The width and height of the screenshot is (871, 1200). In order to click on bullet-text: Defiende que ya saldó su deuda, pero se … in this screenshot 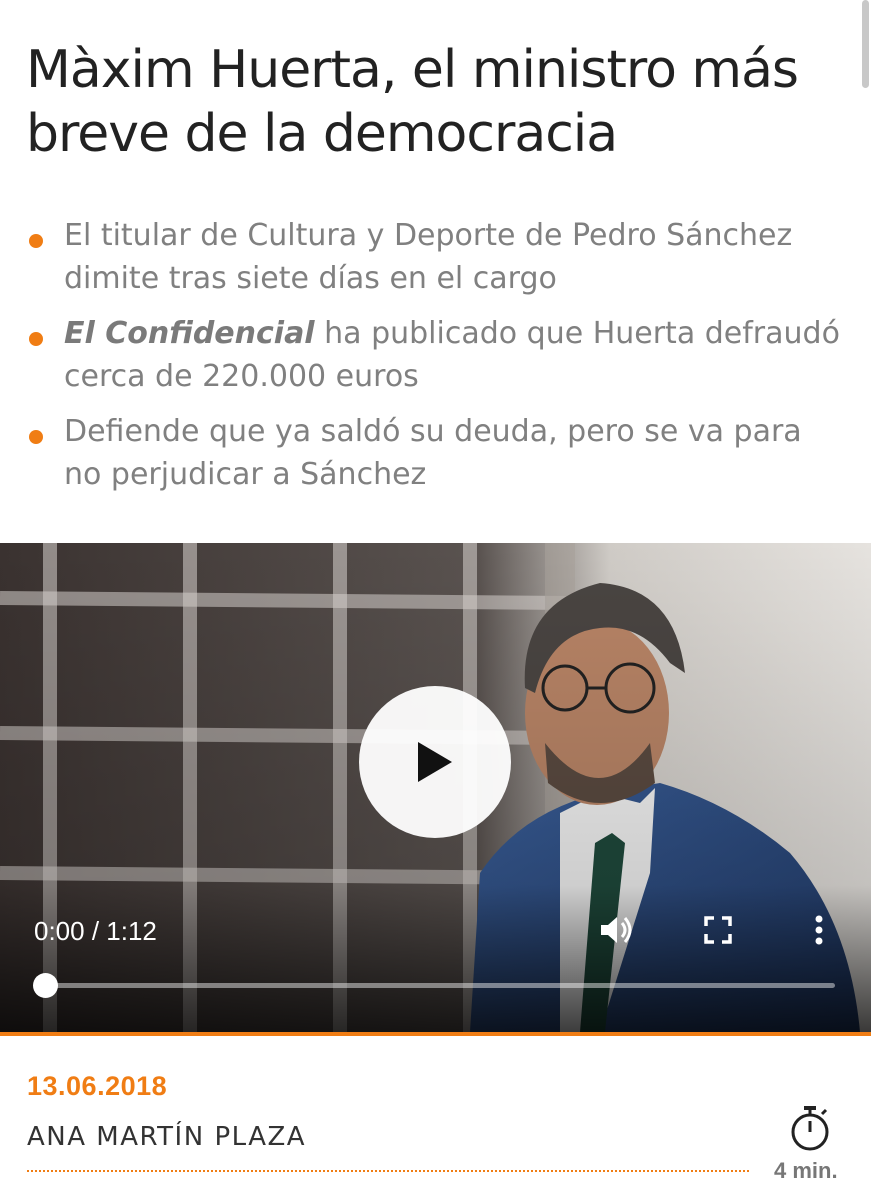, I will do `click(433, 453)`.